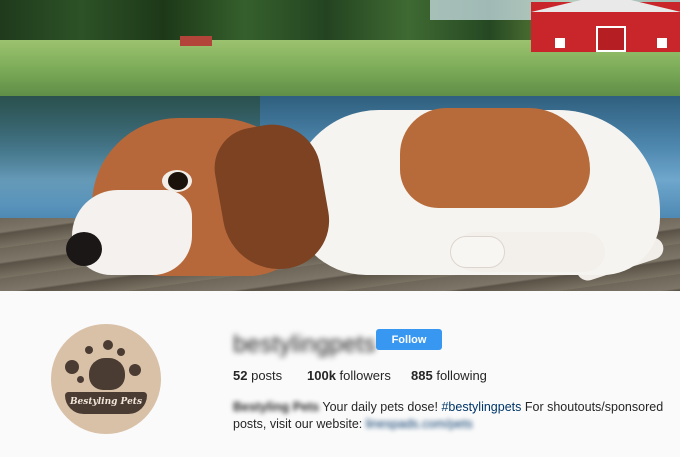 This screenshot has height=457, width=680. What do you see at coordinates (481, 407) in the screenshot?
I see `bio-hashtag-link: #bestylingpets` at bounding box center [481, 407].